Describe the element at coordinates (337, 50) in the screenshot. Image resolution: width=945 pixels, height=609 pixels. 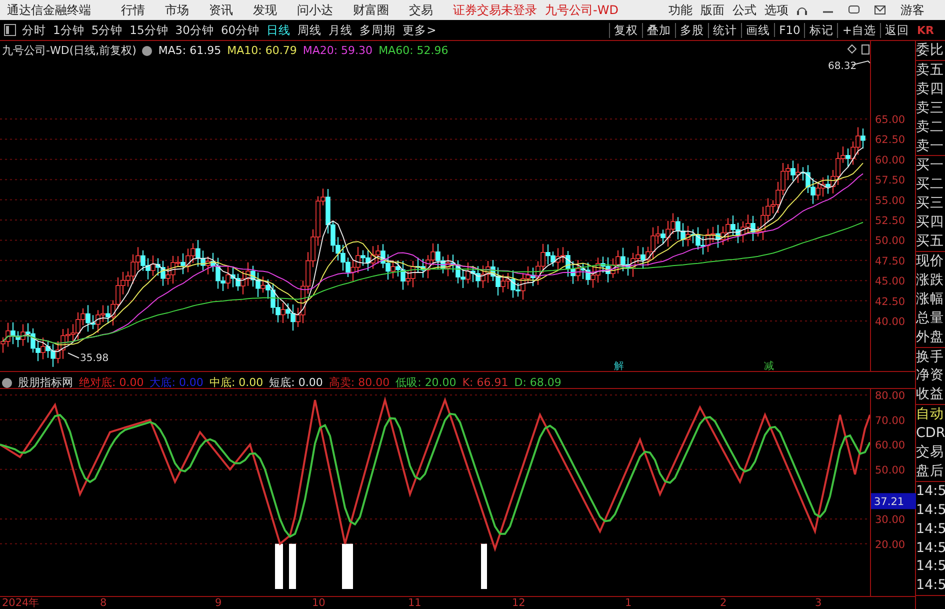
I see `moving-average-value: MA20: 59.30` at that location.